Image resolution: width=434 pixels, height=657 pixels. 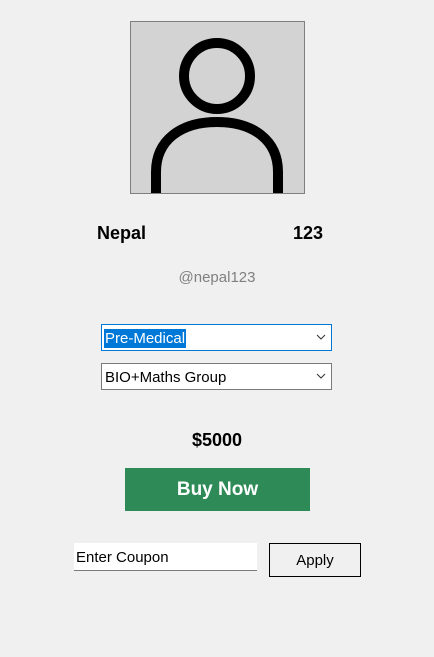 What do you see at coordinates (217, 440) in the screenshot?
I see `price-label: $5000` at bounding box center [217, 440].